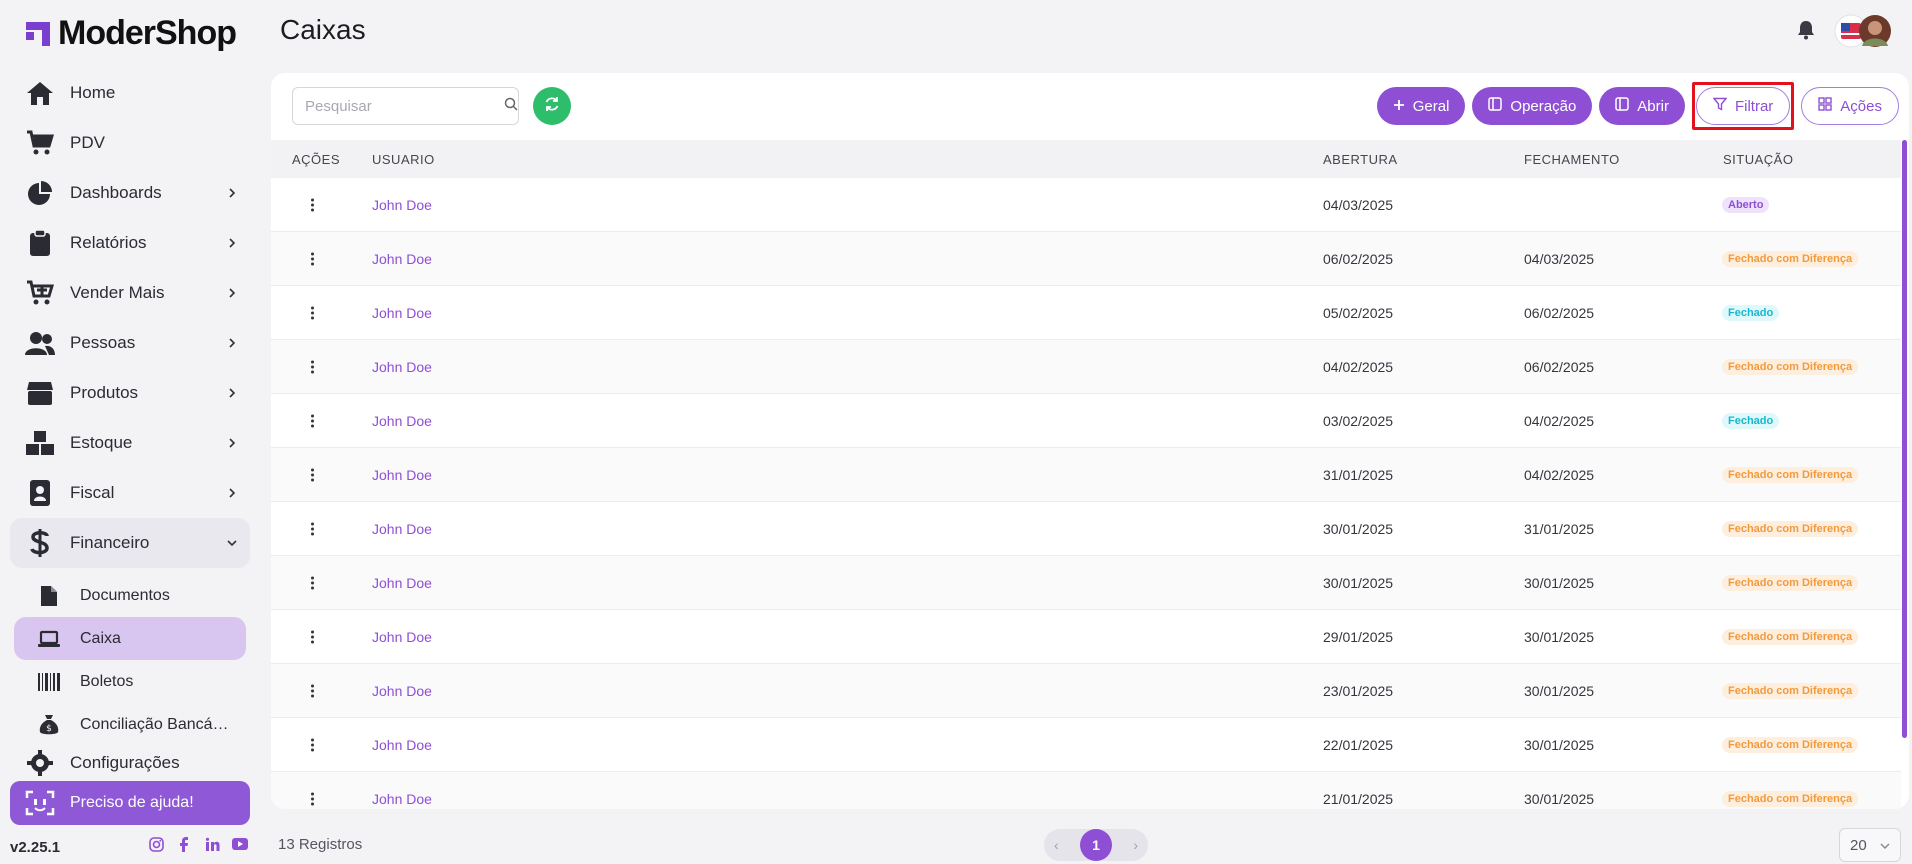  I want to click on logo: ModerShop, so click(130, 33).